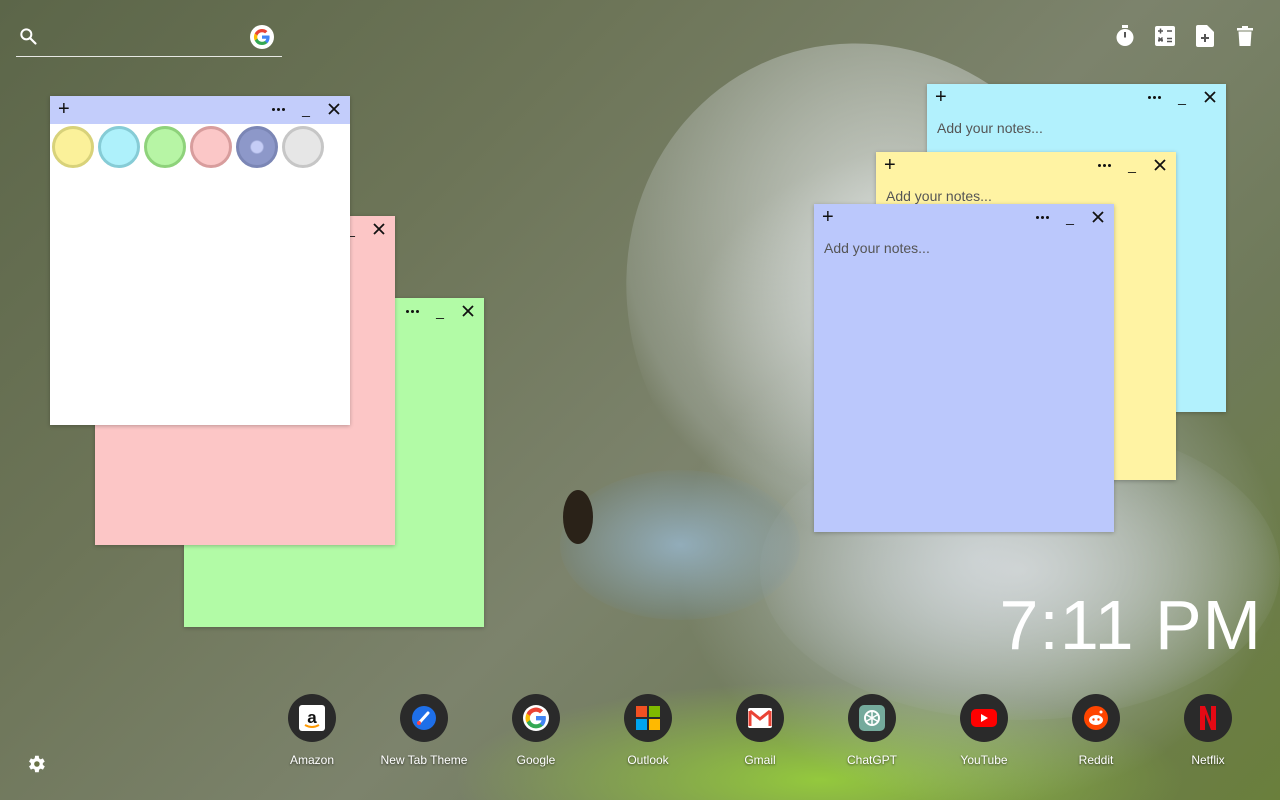 This screenshot has width=1280, height=800. Describe the element at coordinates (760, 718) in the screenshot. I see `gmail-icon` at that location.